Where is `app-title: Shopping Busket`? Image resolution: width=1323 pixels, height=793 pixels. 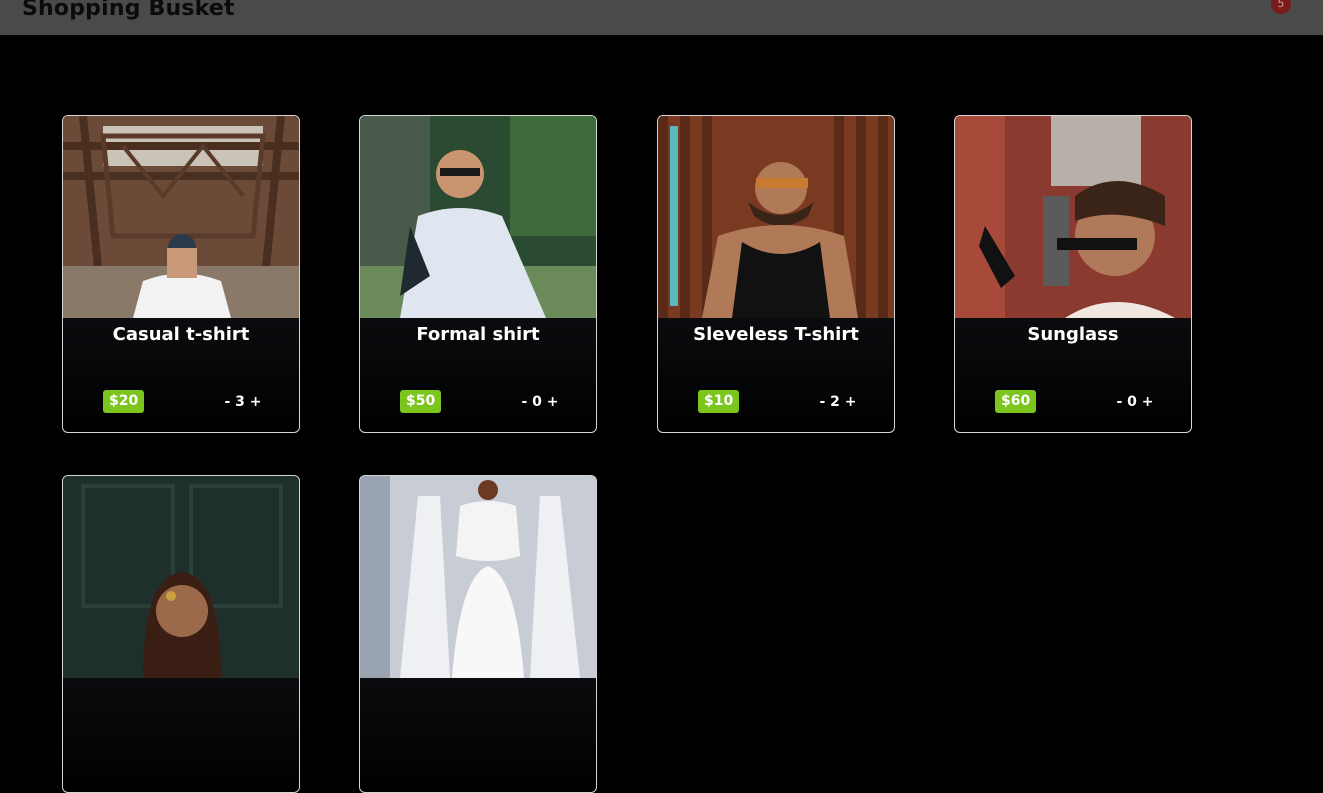 app-title: Shopping Busket is located at coordinates (128, 10).